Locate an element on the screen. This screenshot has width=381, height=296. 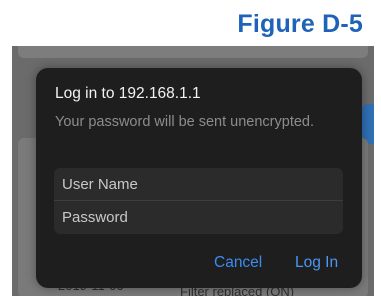
username-field is located at coordinates (198, 184).